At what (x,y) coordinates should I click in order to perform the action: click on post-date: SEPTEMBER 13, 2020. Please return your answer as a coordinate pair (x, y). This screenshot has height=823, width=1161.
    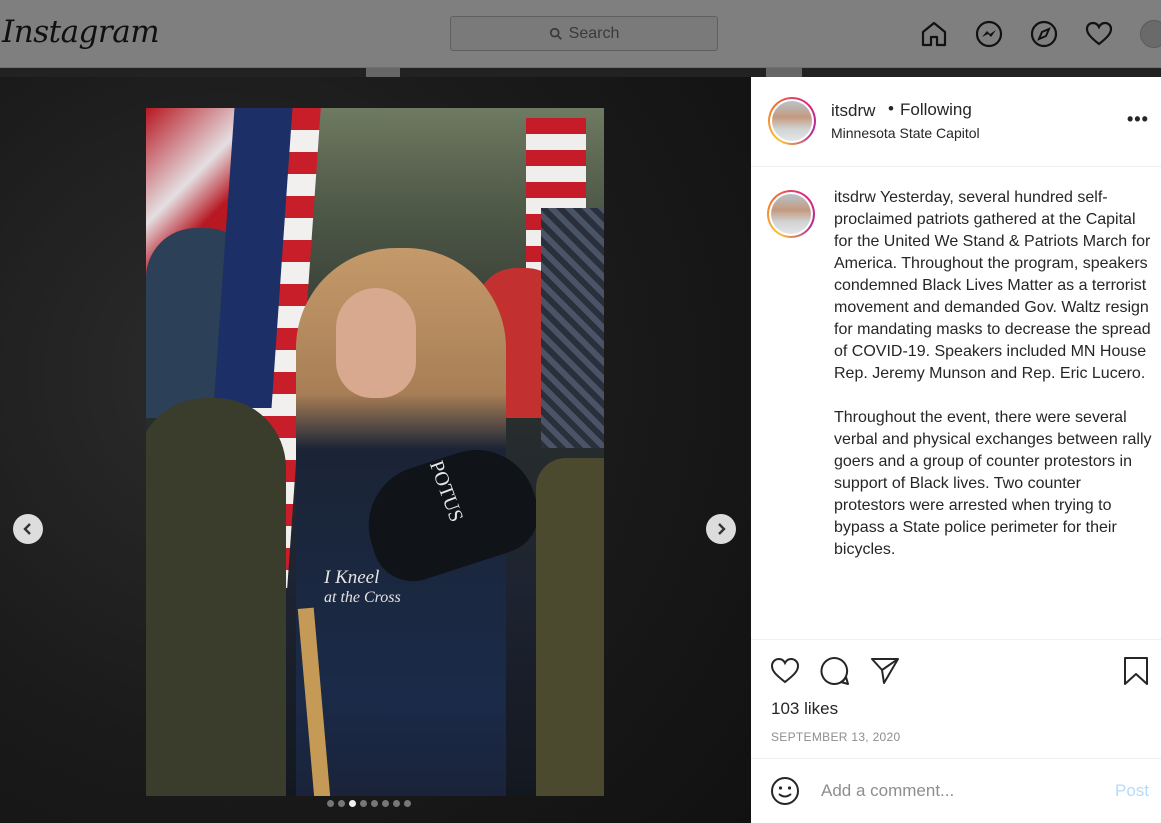
    Looking at the image, I should click on (835, 737).